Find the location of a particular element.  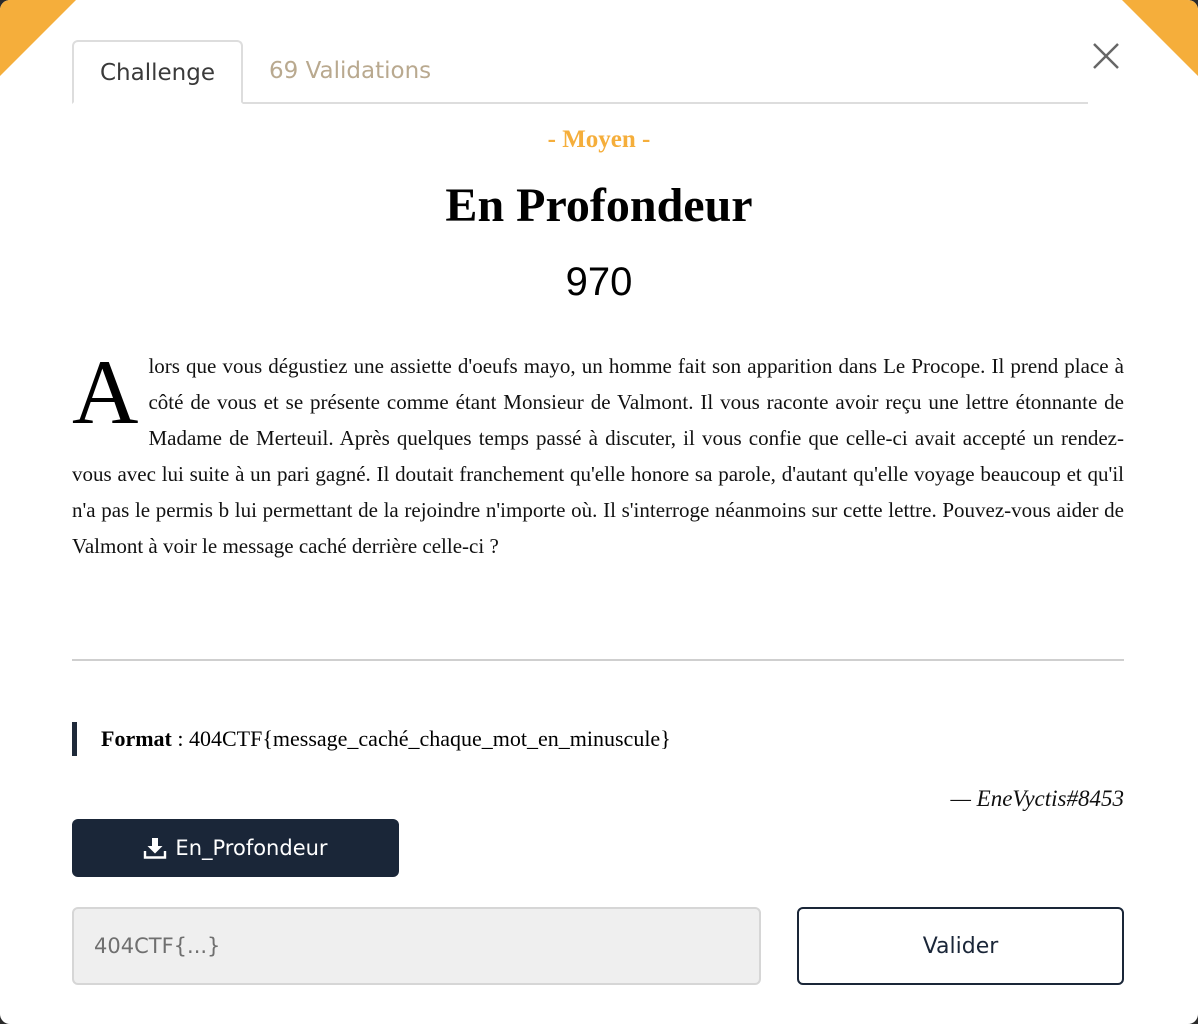

close-icon is located at coordinates (1106, 56).